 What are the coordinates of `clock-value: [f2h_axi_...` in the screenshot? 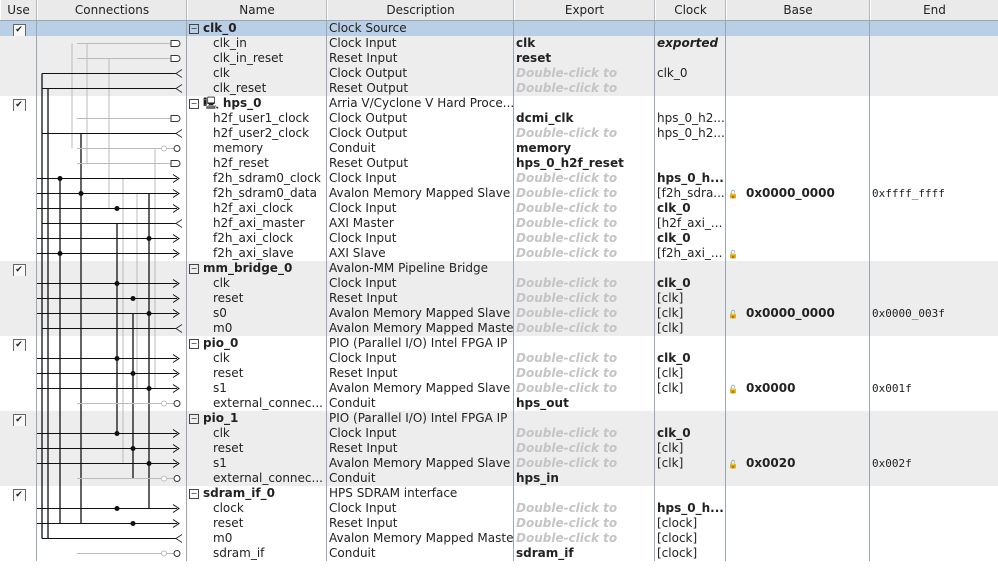 It's located at (689, 253).